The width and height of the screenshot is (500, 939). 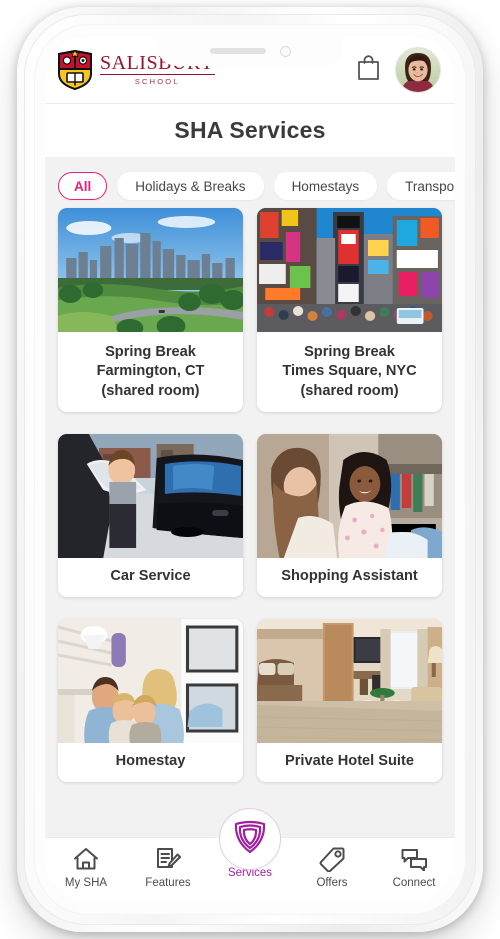 I want to click on title-bar: SHA Services, so click(x=250, y=130).